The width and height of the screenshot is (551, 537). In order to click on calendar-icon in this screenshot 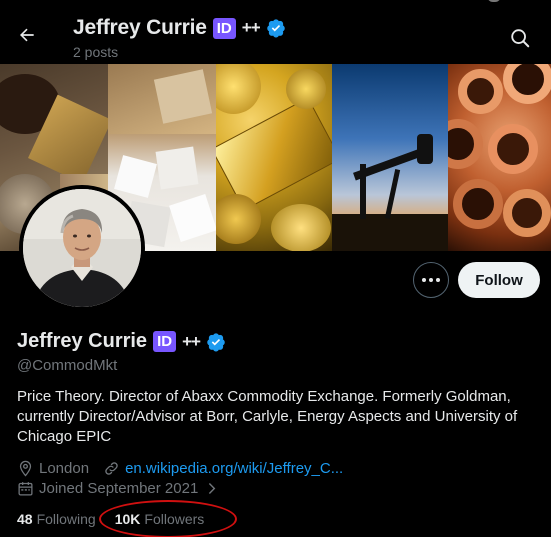, I will do `click(25, 489)`.